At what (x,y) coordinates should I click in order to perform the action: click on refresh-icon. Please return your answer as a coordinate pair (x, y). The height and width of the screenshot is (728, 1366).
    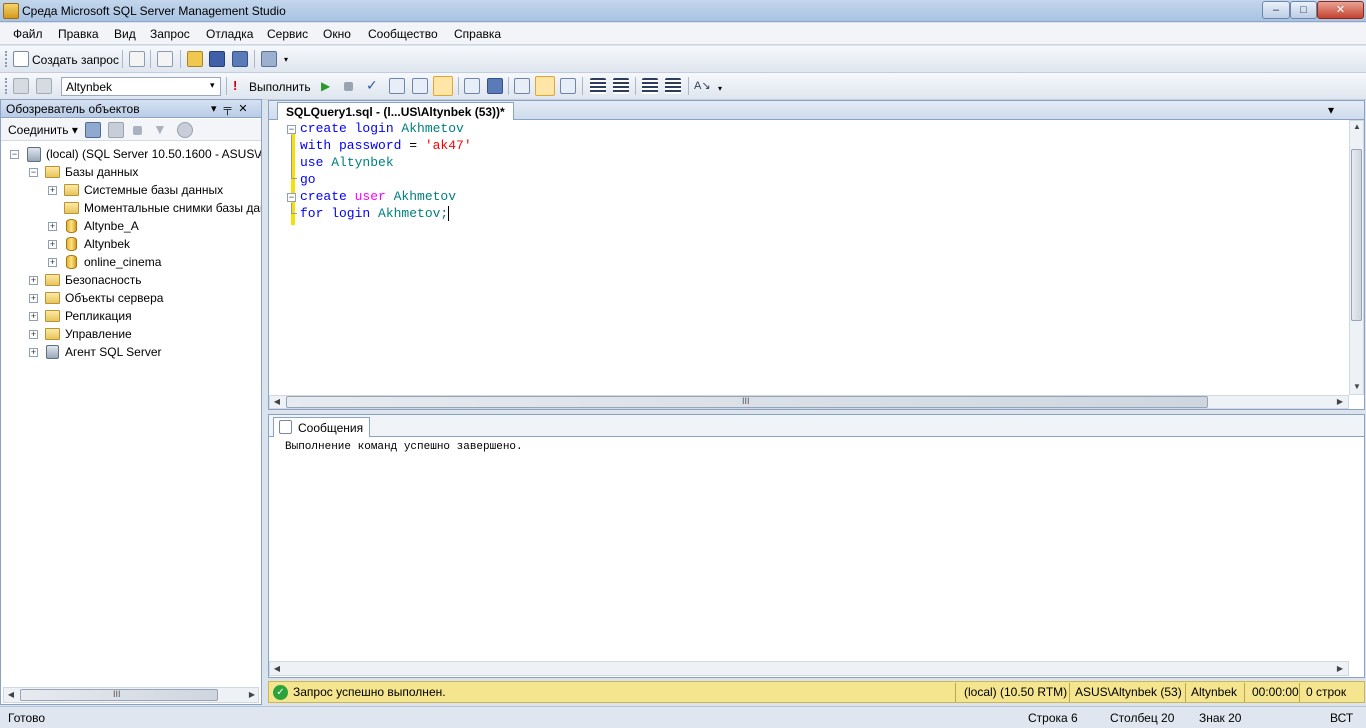
    Looking at the image, I should click on (185, 130).